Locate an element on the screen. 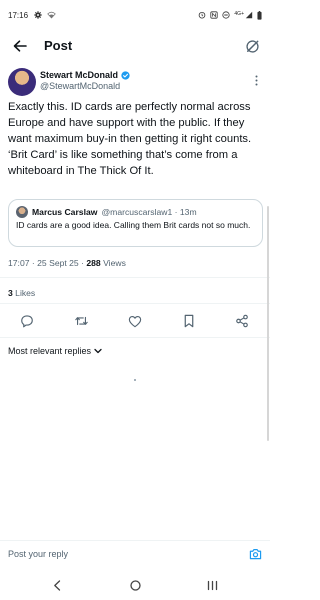 The image size is (320, 600). arrow-left-icon is located at coordinates (20, 46).